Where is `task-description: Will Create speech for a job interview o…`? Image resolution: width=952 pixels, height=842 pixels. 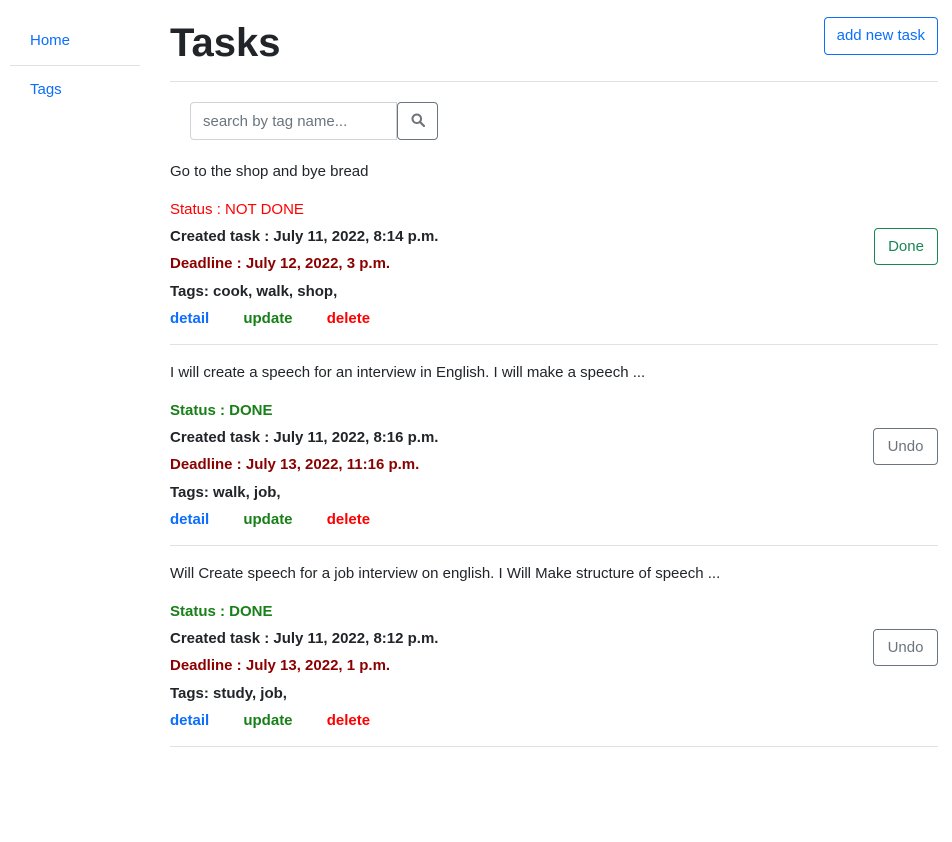
task-description: Will Create speech for a job interview o… is located at coordinates (445, 573).